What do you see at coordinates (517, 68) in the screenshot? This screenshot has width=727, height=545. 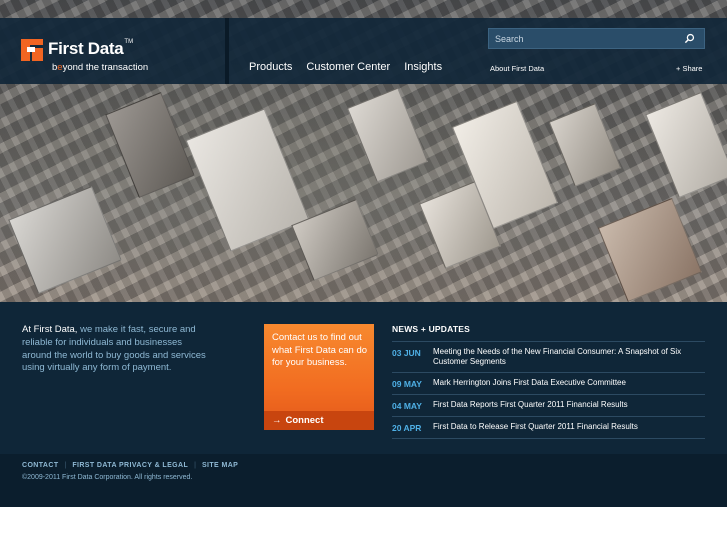 I see `about-link: About First Data` at bounding box center [517, 68].